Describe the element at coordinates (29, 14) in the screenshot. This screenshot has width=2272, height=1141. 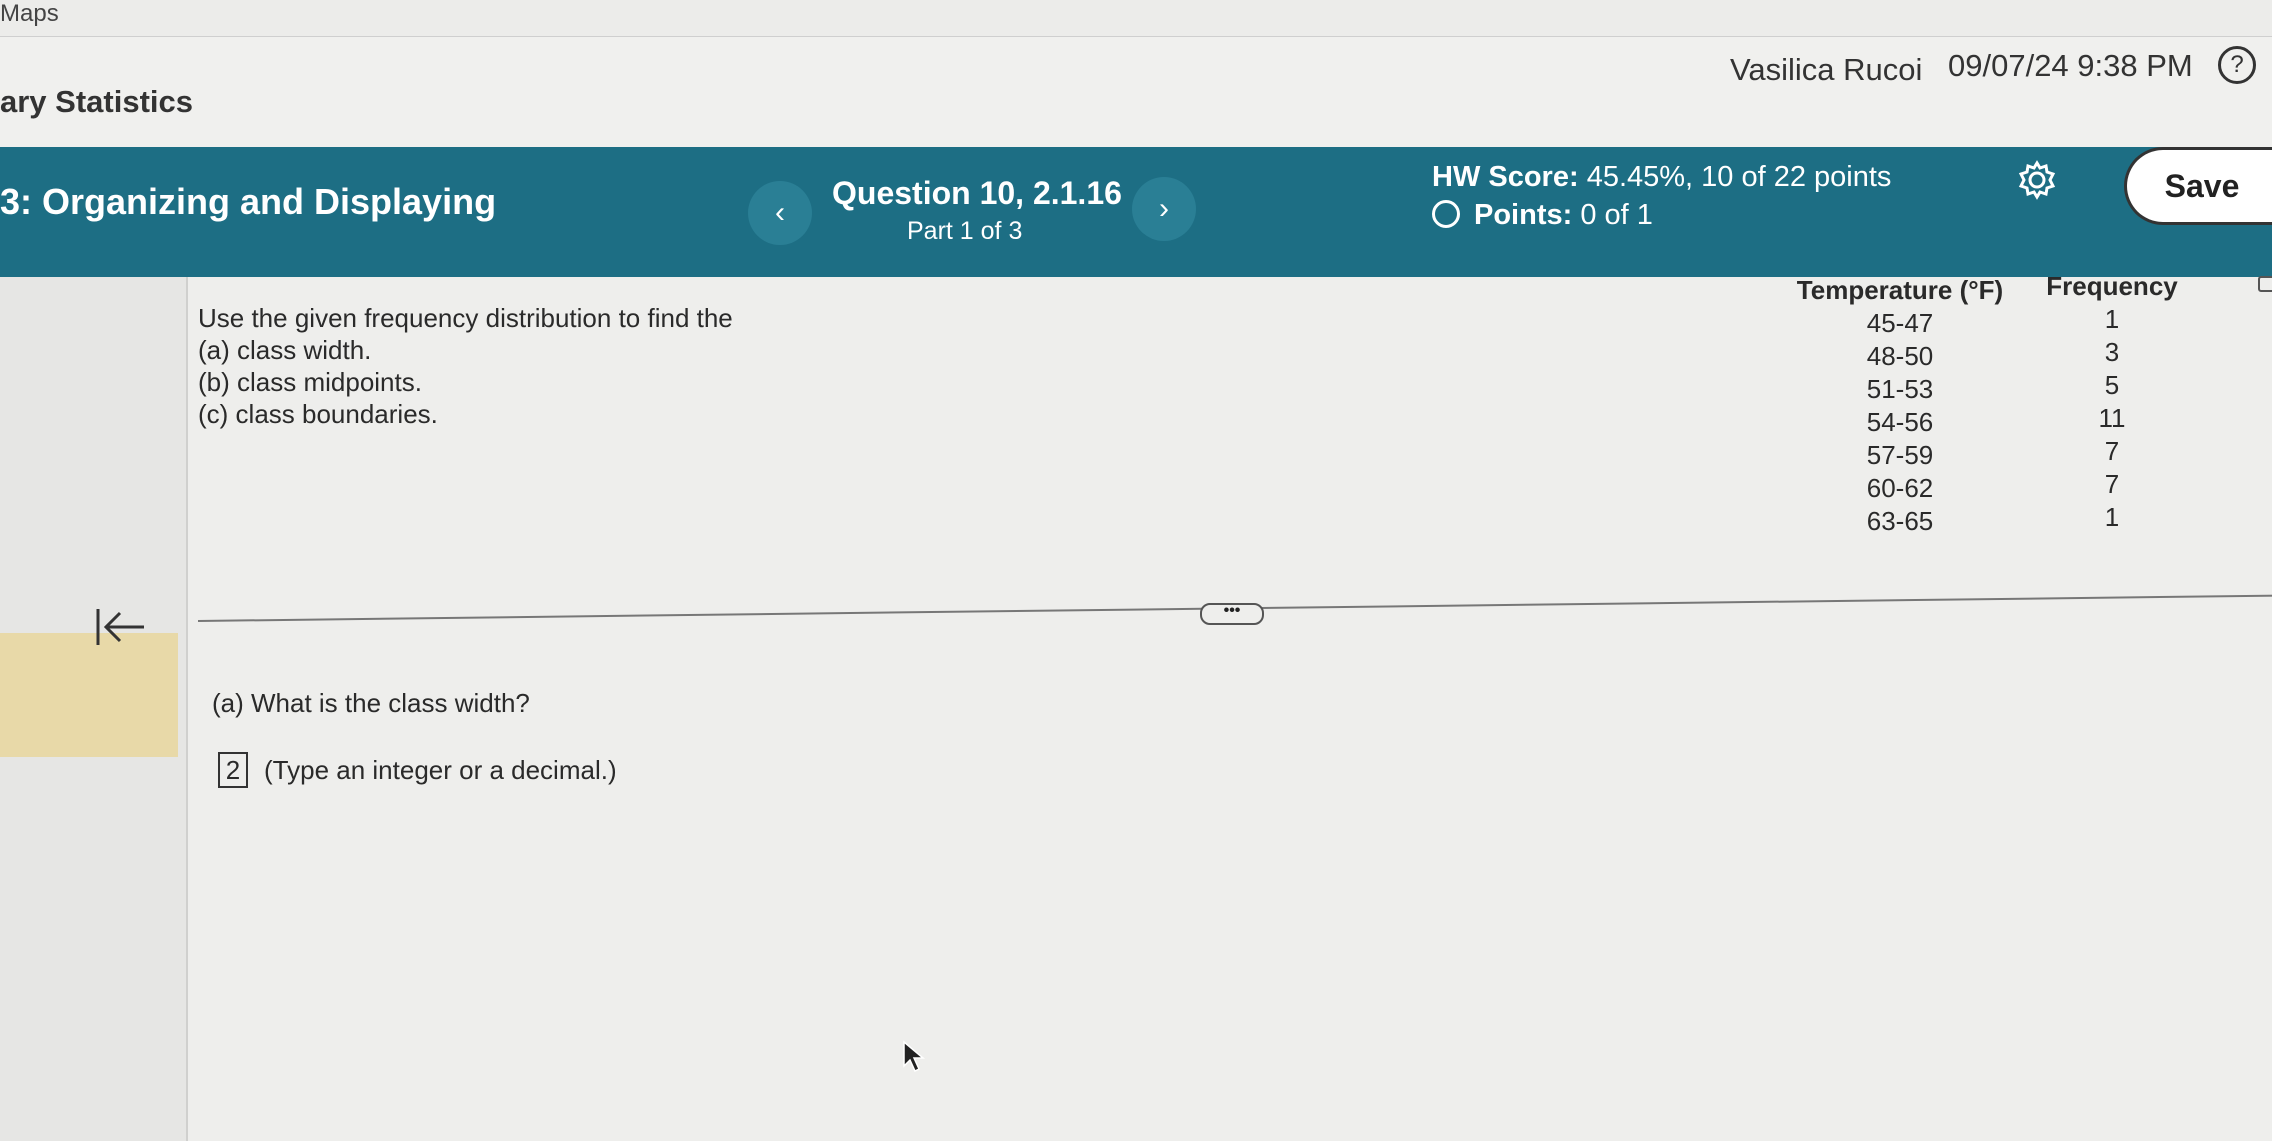
I see `bookmark-maps: Maps` at that location.